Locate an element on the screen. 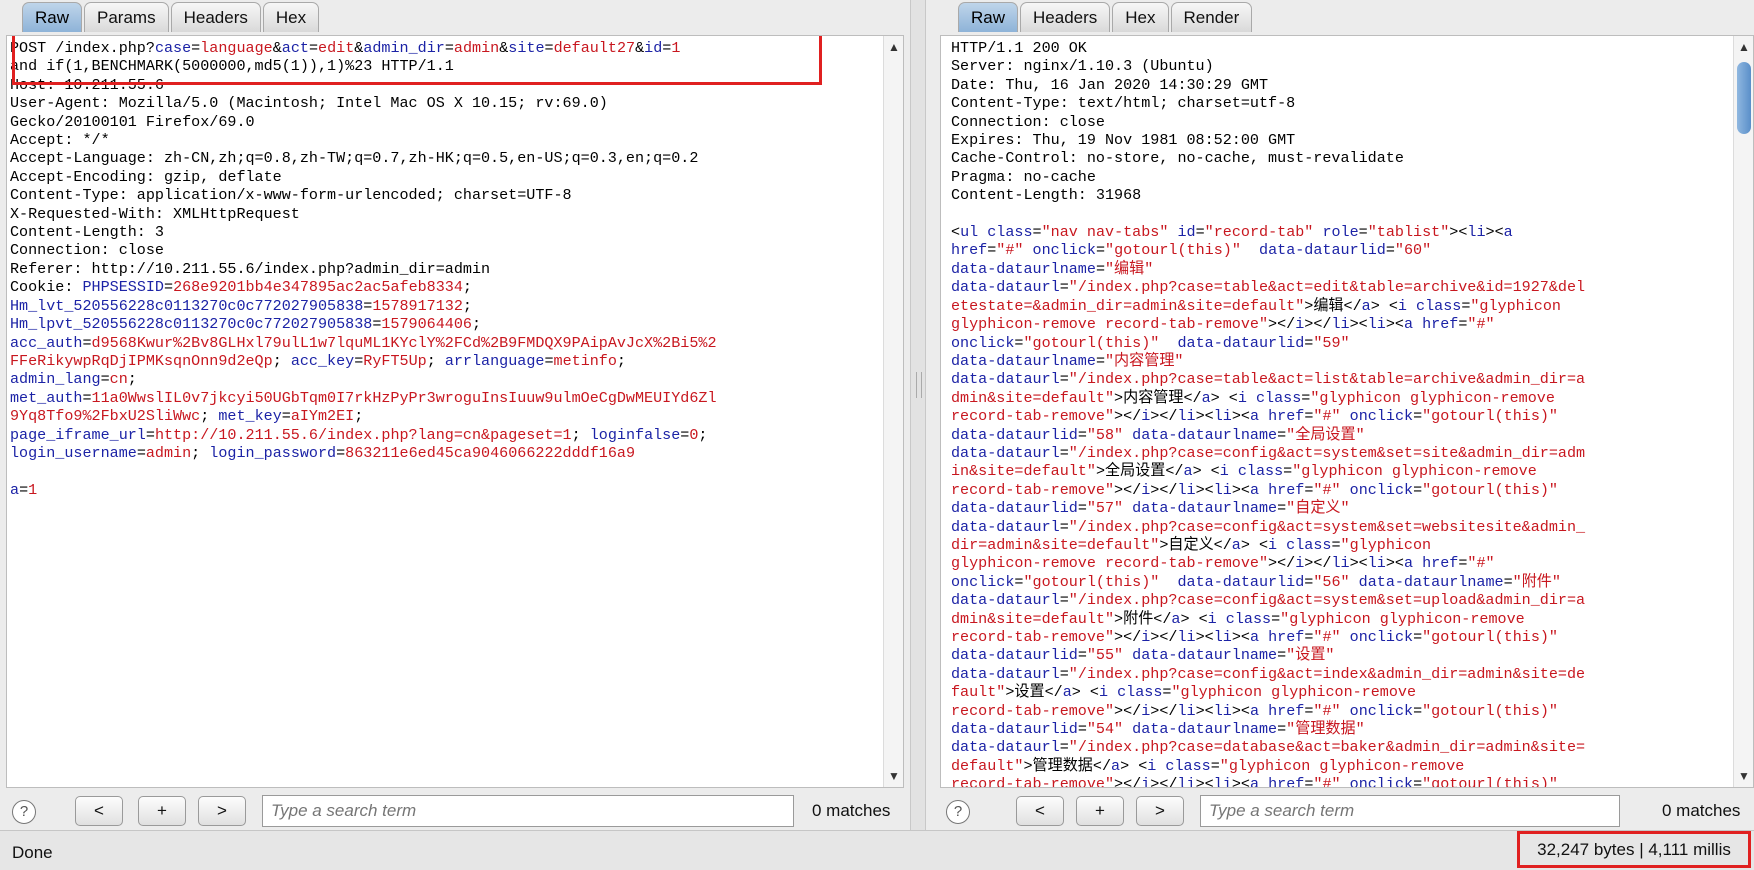 Image resolution: width=1754 pixels, height=870 pixels. request-scrollbar: ▲ ▼ is located at coordinates (893, 411).